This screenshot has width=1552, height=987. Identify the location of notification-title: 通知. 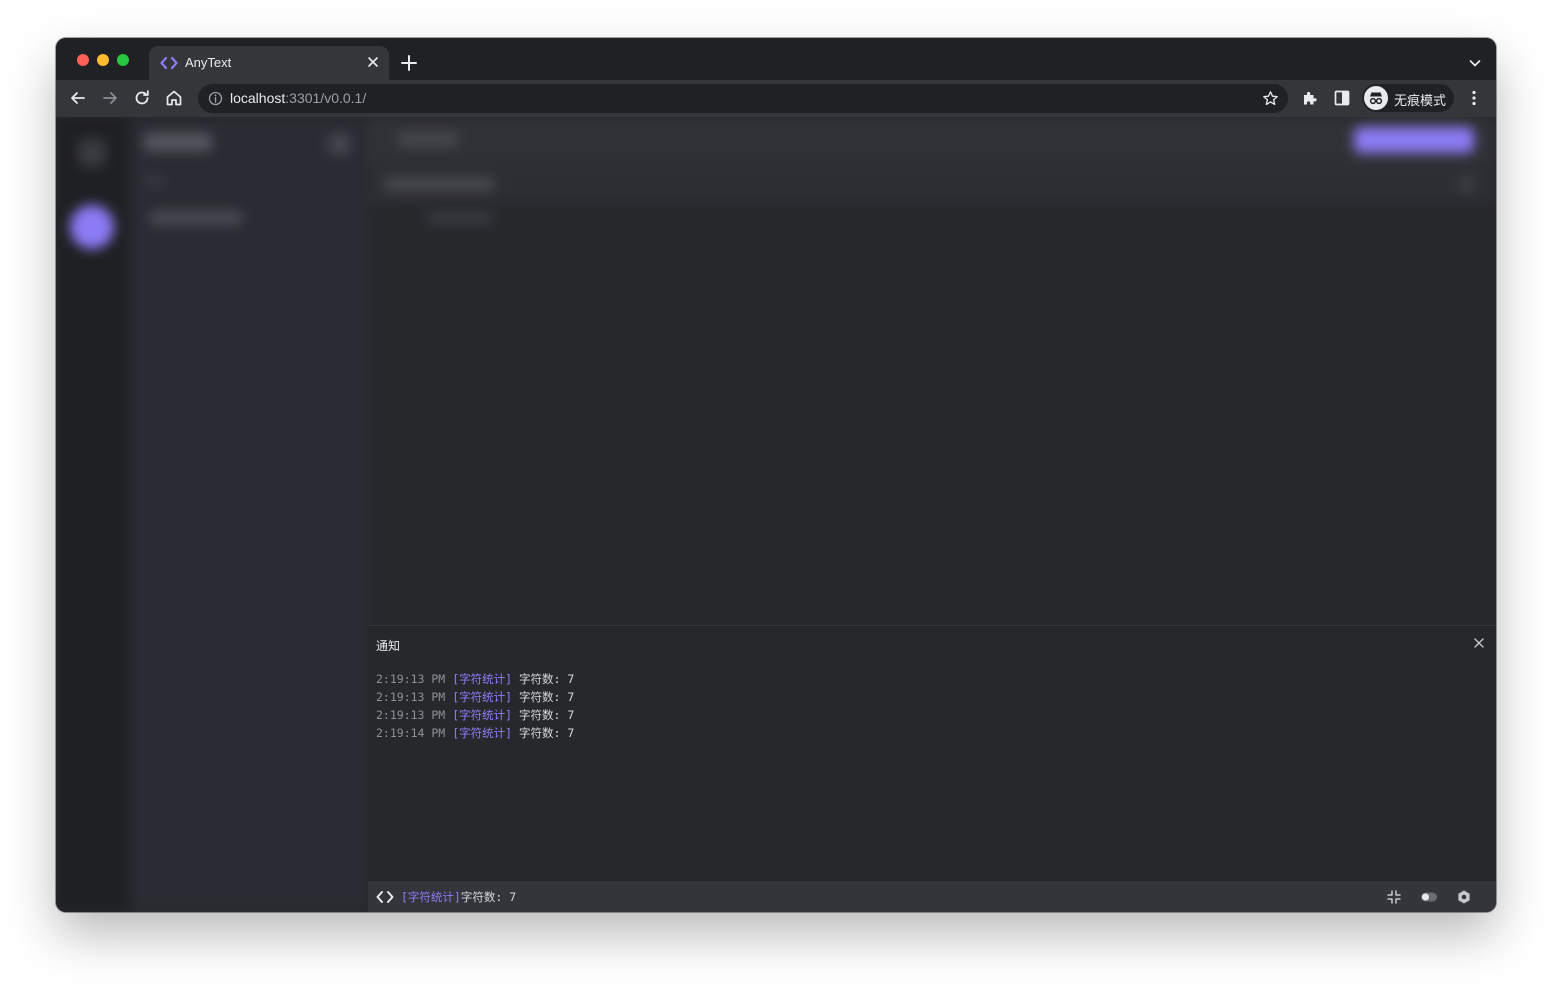
(388, 646).